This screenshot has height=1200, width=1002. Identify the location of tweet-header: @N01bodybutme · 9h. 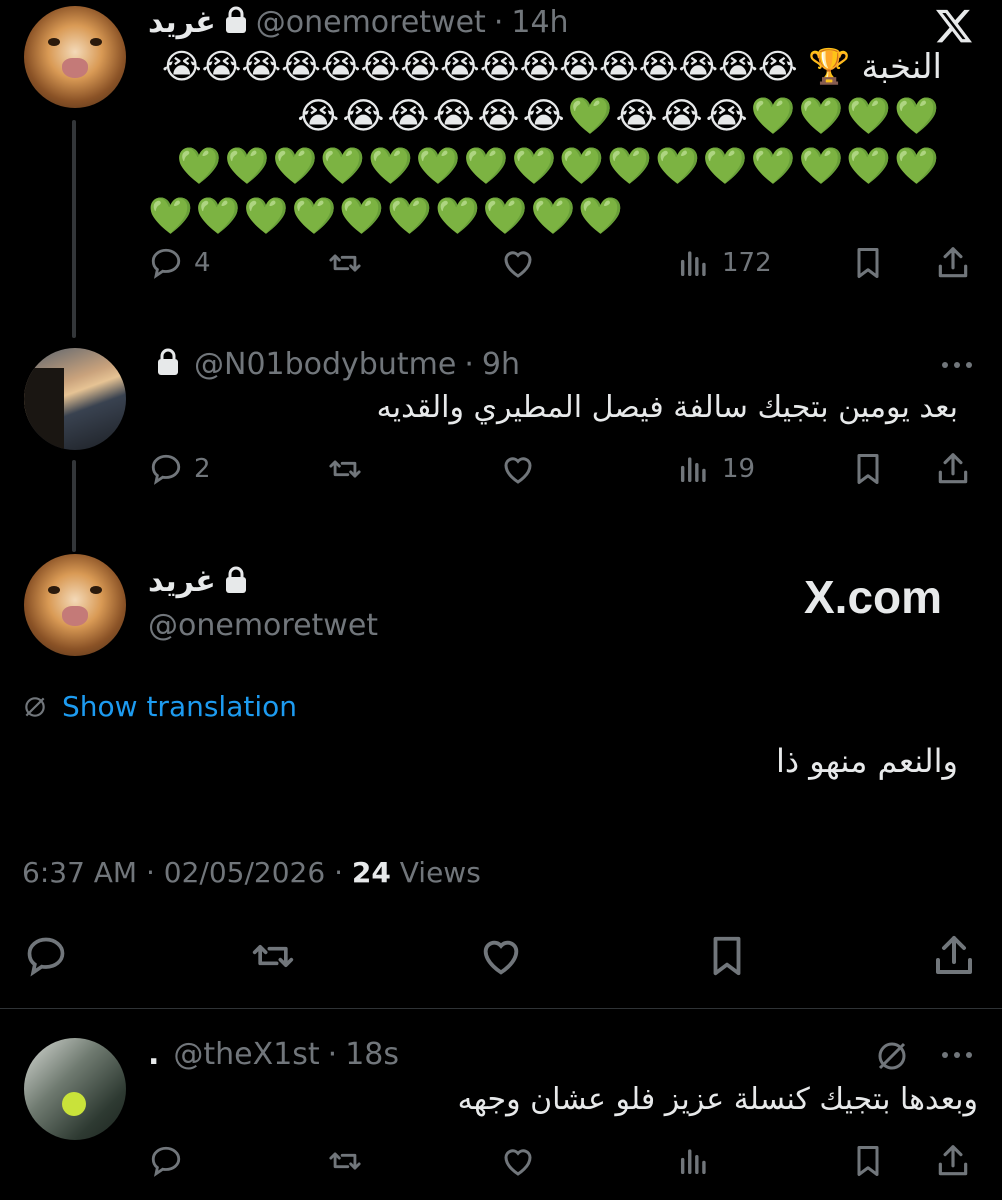
(334, 364).